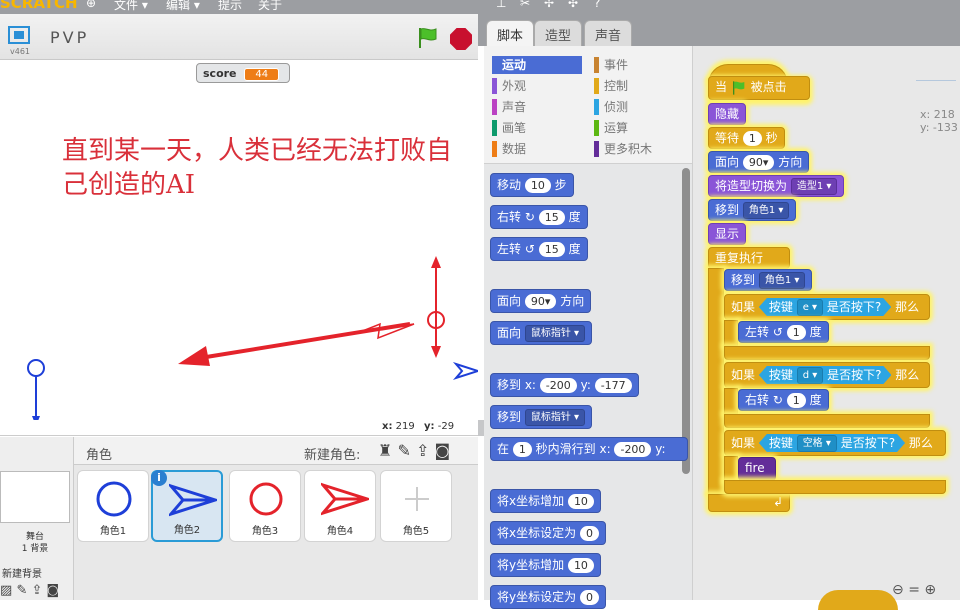  Describe the element at coordinates (532, 185) in the screenshot. I see `block-move-steps: 移动 10 步` at that location.